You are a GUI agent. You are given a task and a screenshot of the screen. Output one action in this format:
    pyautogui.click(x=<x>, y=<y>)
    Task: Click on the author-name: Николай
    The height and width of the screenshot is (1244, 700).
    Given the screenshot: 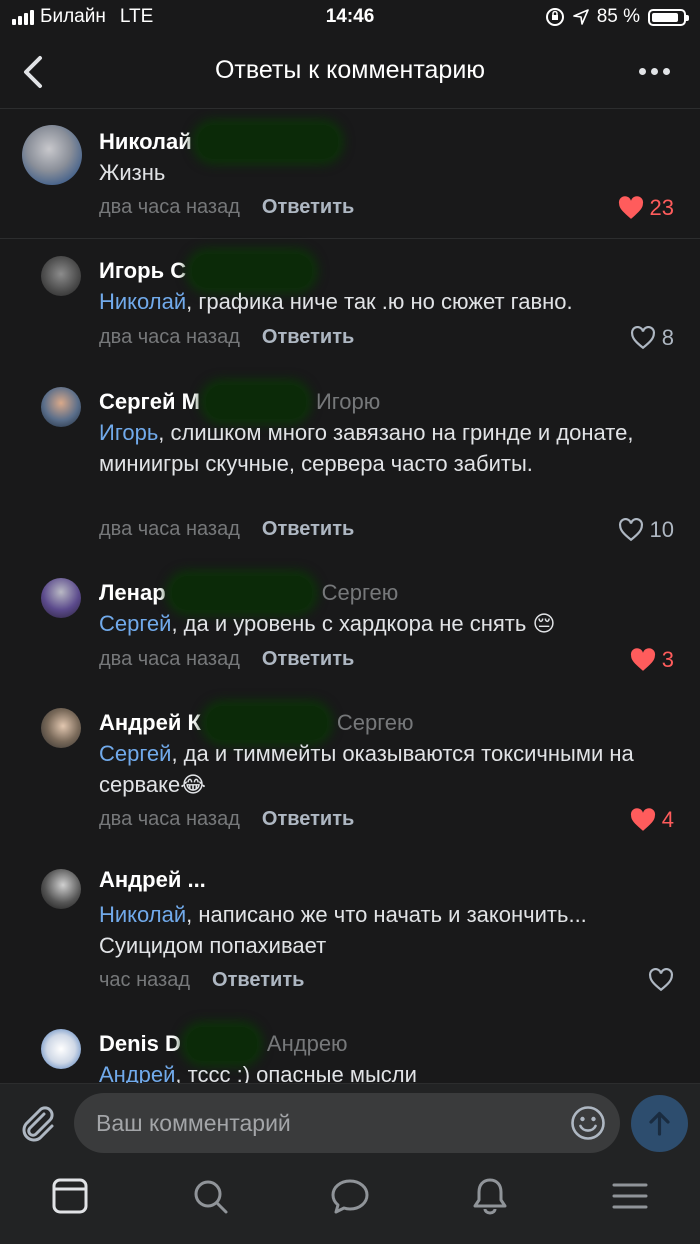 What is the action you would take?
    pyautogui.click(x=145, y=142)
    